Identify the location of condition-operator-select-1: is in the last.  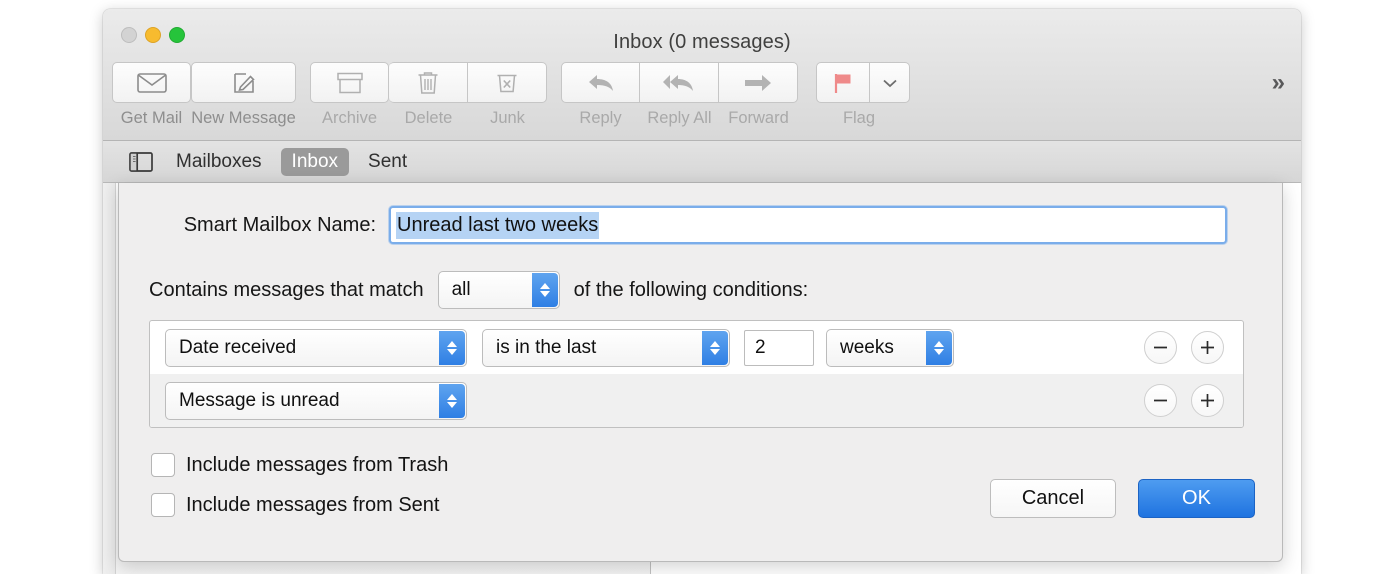
(606, 347).